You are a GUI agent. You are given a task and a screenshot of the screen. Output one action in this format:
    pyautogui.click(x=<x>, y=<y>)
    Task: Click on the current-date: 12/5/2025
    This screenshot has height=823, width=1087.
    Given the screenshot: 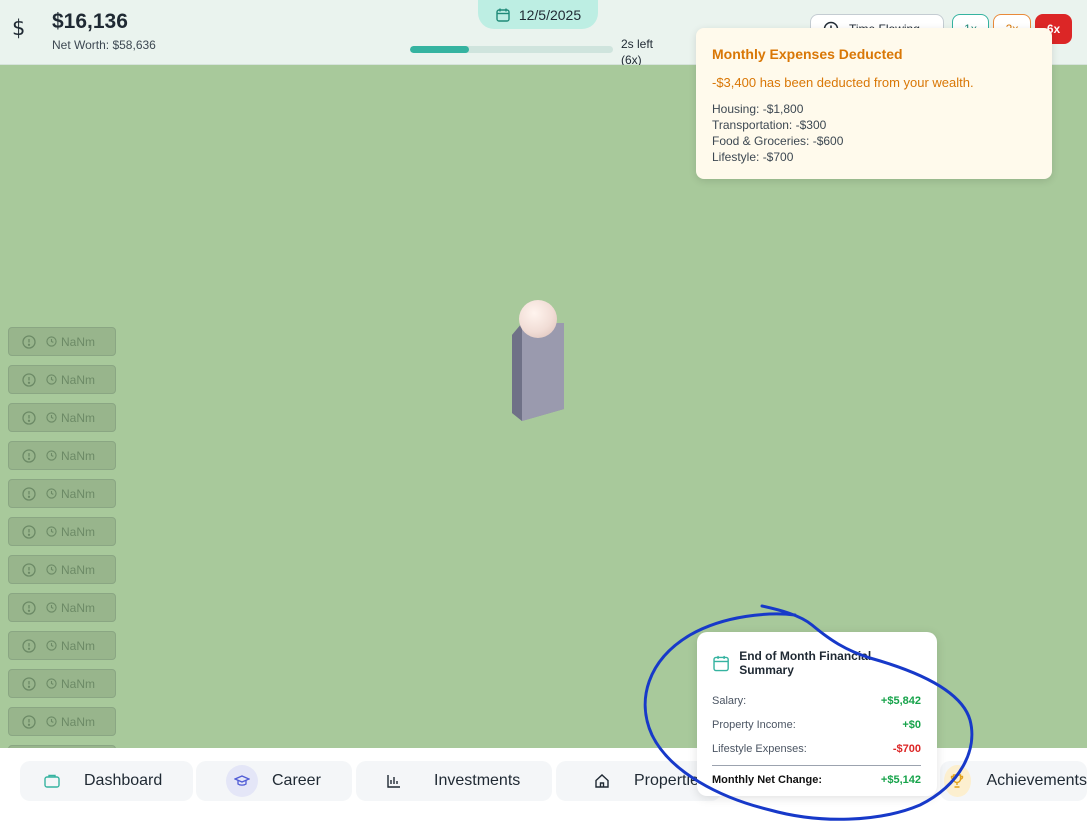 What is the action you would take?
    pyautogui.click(x=550, y=14)
    